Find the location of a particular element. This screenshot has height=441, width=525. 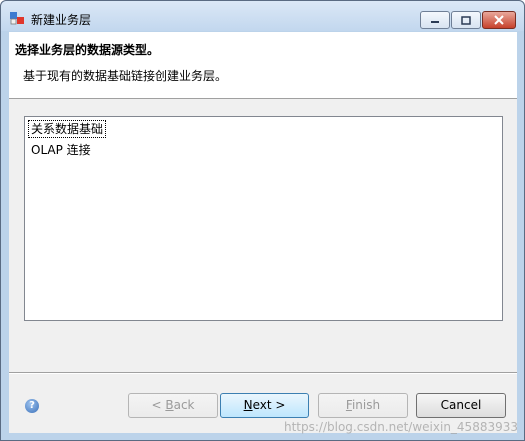

maximize-button is located at coordinates (466, 20).